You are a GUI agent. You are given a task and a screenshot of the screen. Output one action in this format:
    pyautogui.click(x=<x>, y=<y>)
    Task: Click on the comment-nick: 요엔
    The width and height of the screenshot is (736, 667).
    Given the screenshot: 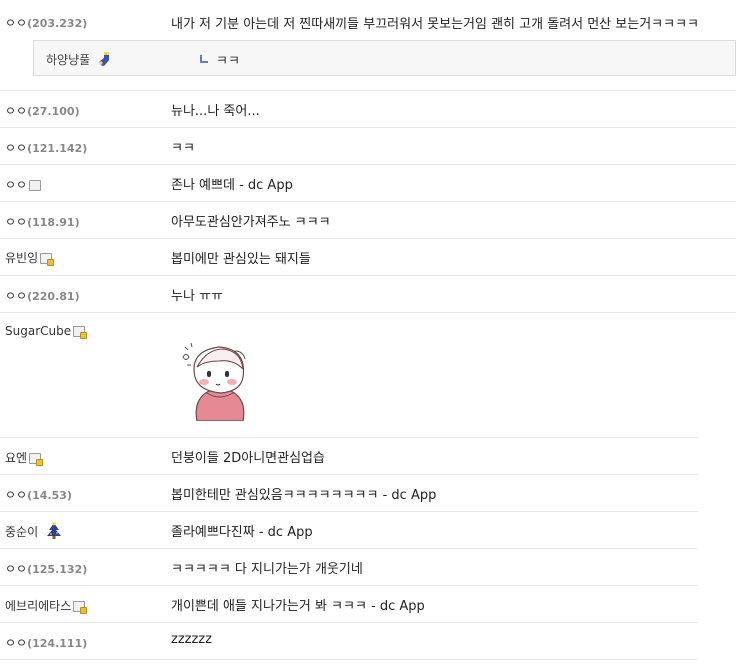 What is the action you would take?
    pyautogui.click(x=24, y=457)
    